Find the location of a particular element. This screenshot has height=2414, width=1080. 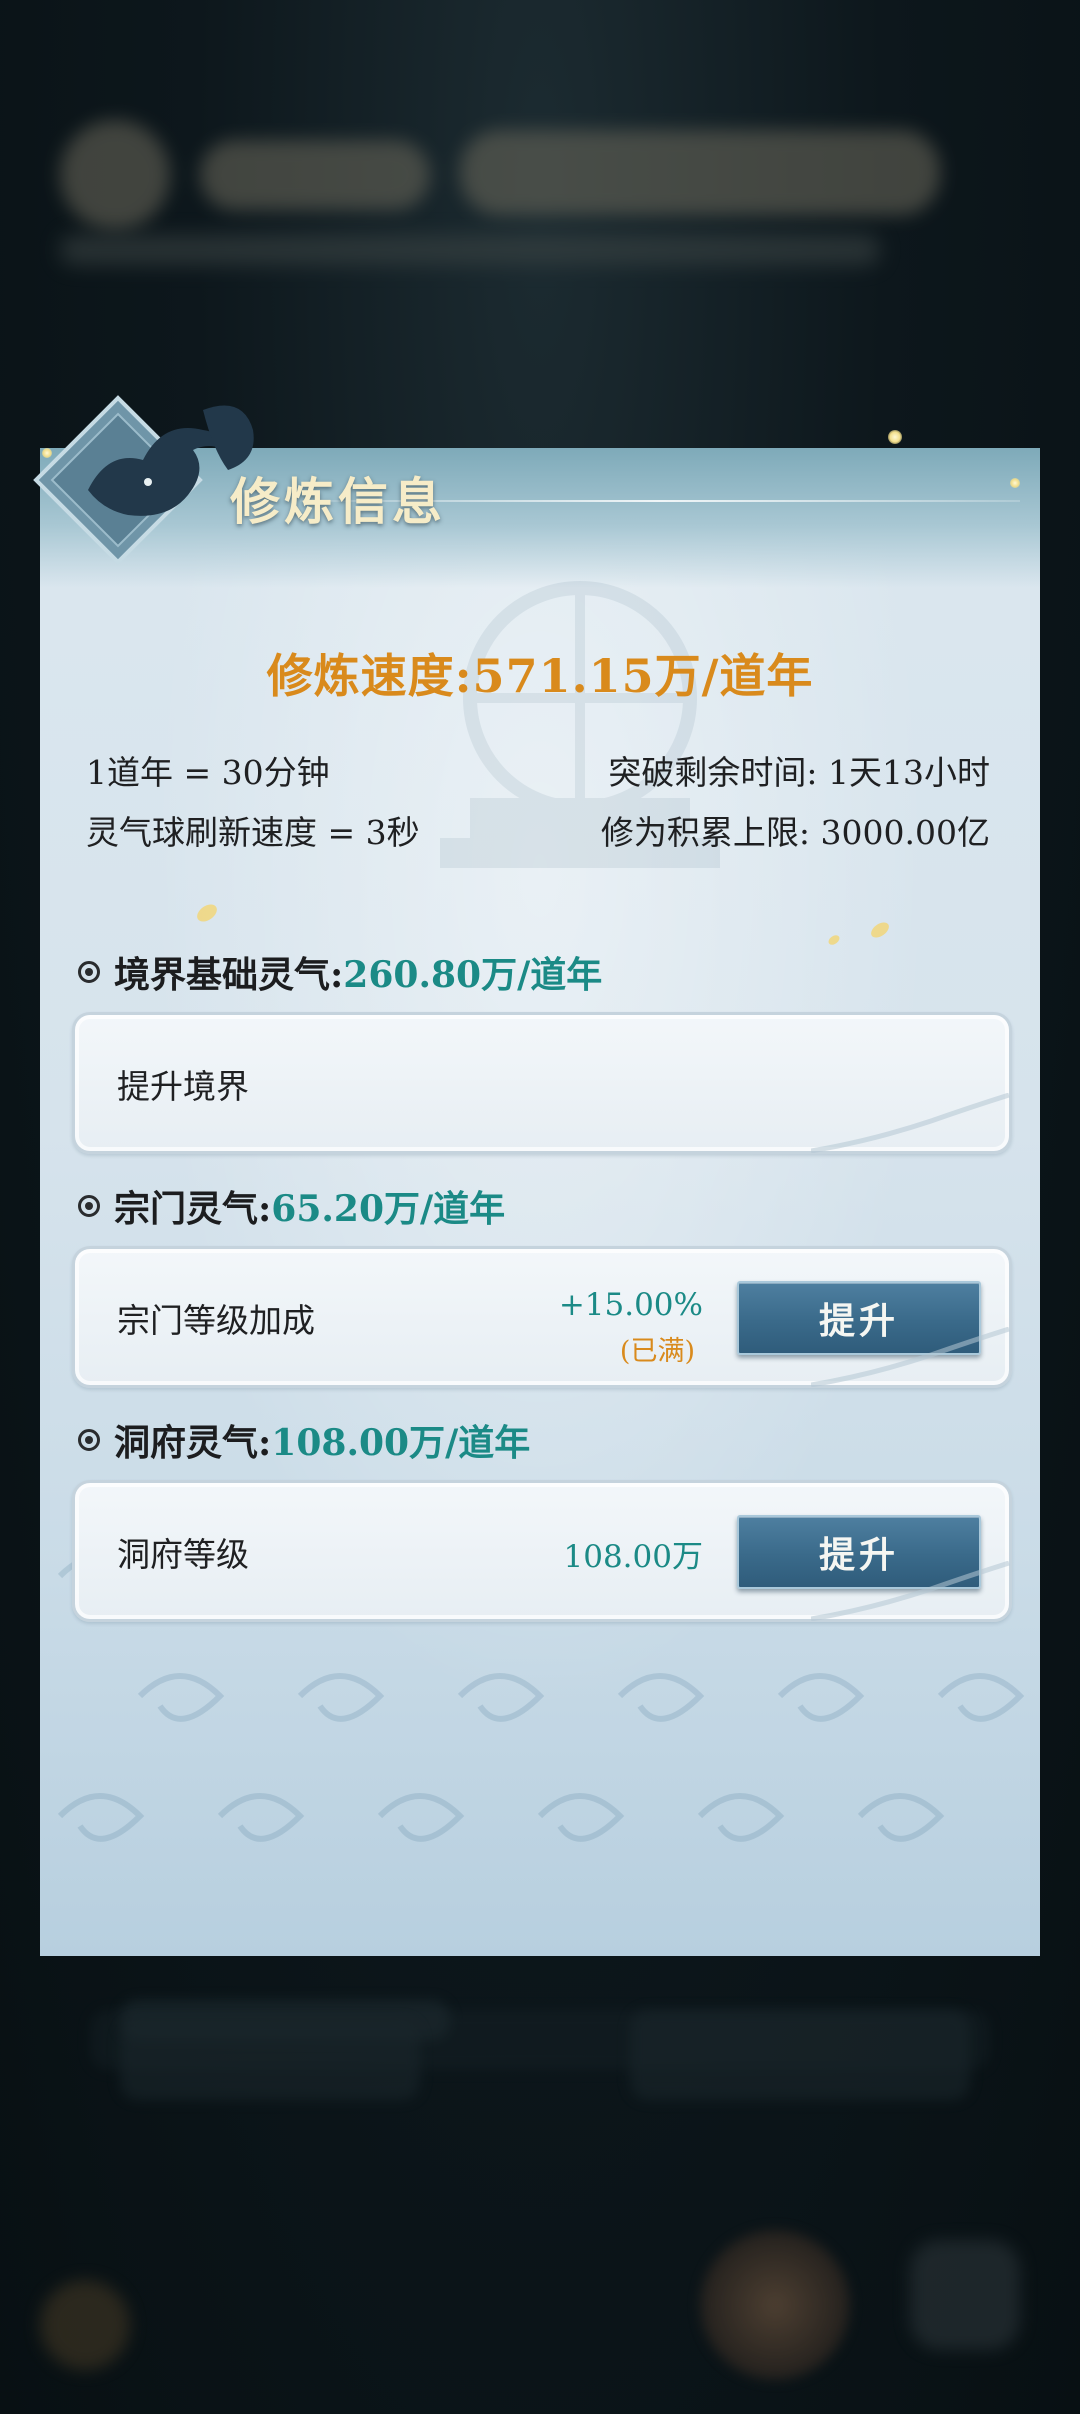

section-label: 境界基础灵气: is located at coordinates (229, 975).